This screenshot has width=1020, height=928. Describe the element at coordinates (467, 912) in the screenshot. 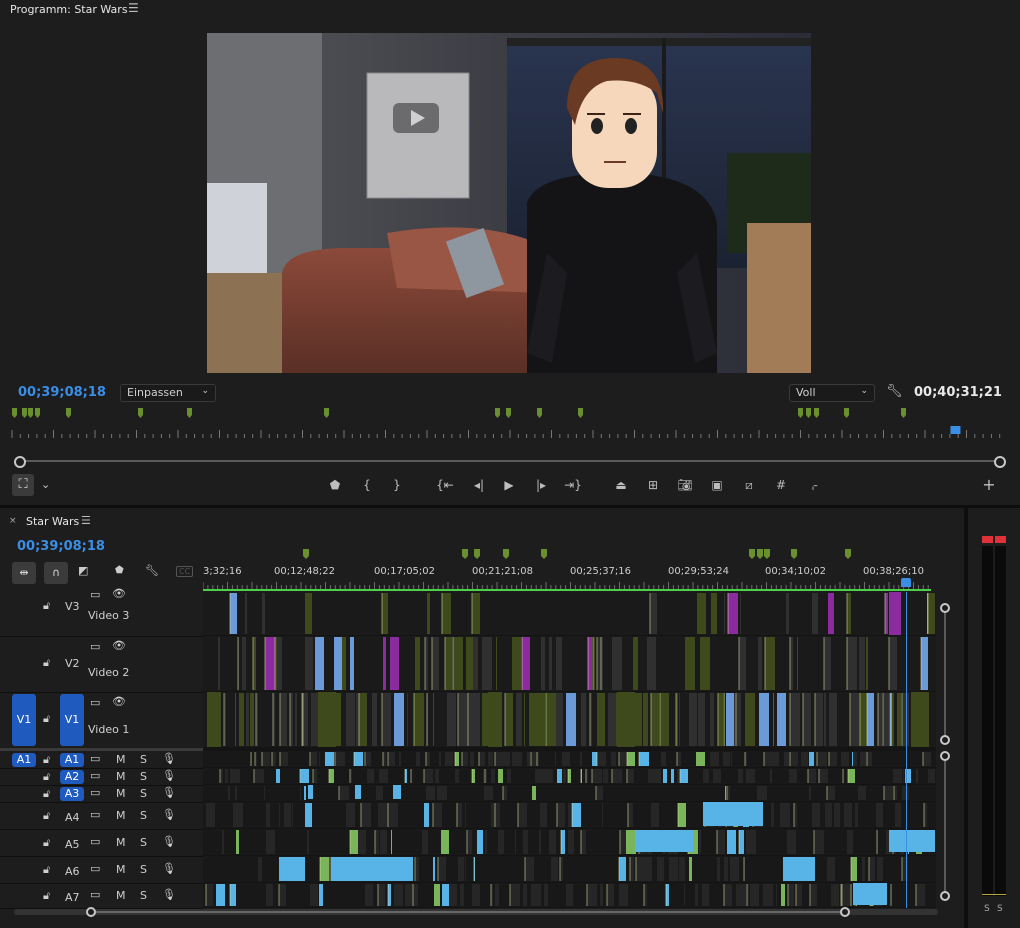

I see `scrollbar-thumb` at that location.